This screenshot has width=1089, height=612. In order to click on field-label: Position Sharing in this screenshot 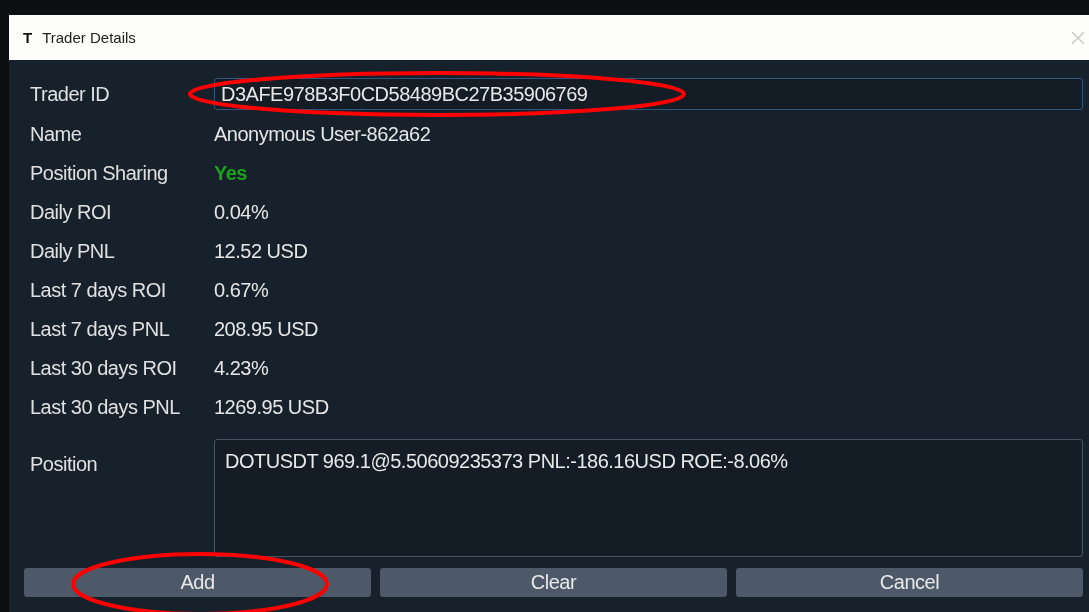, I will do `click(99, 173)`.